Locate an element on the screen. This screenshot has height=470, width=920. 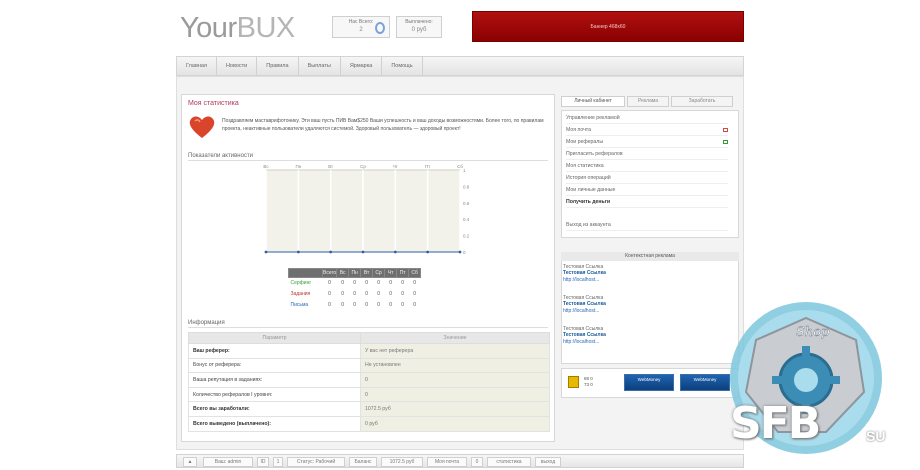
info-value: У вас нет реферера is located at coordinates (455, 351).